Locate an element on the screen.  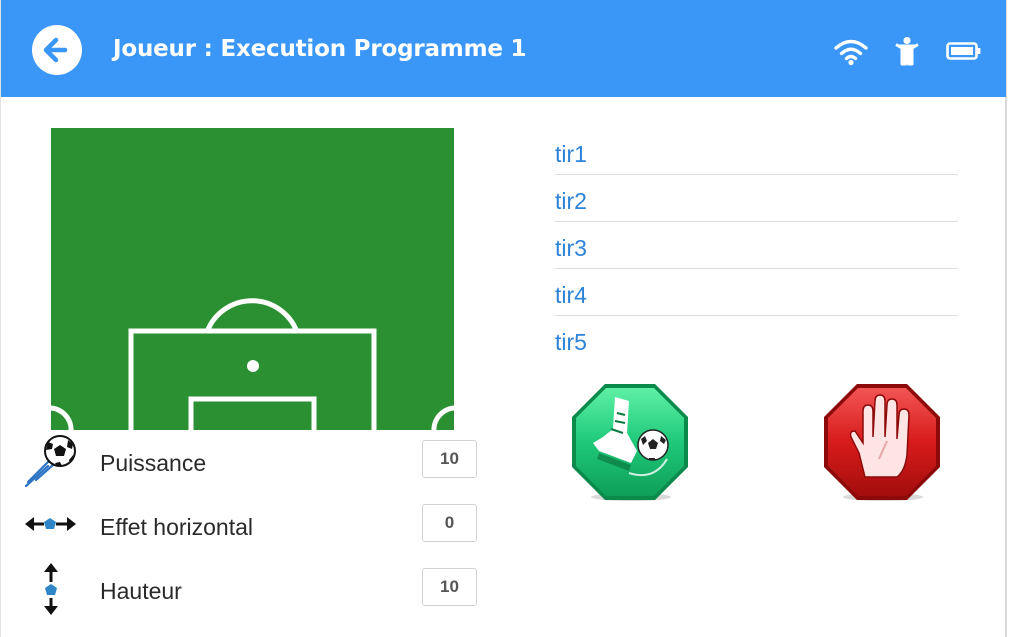
stop-hand-icon is located at coordinates (882, 442).